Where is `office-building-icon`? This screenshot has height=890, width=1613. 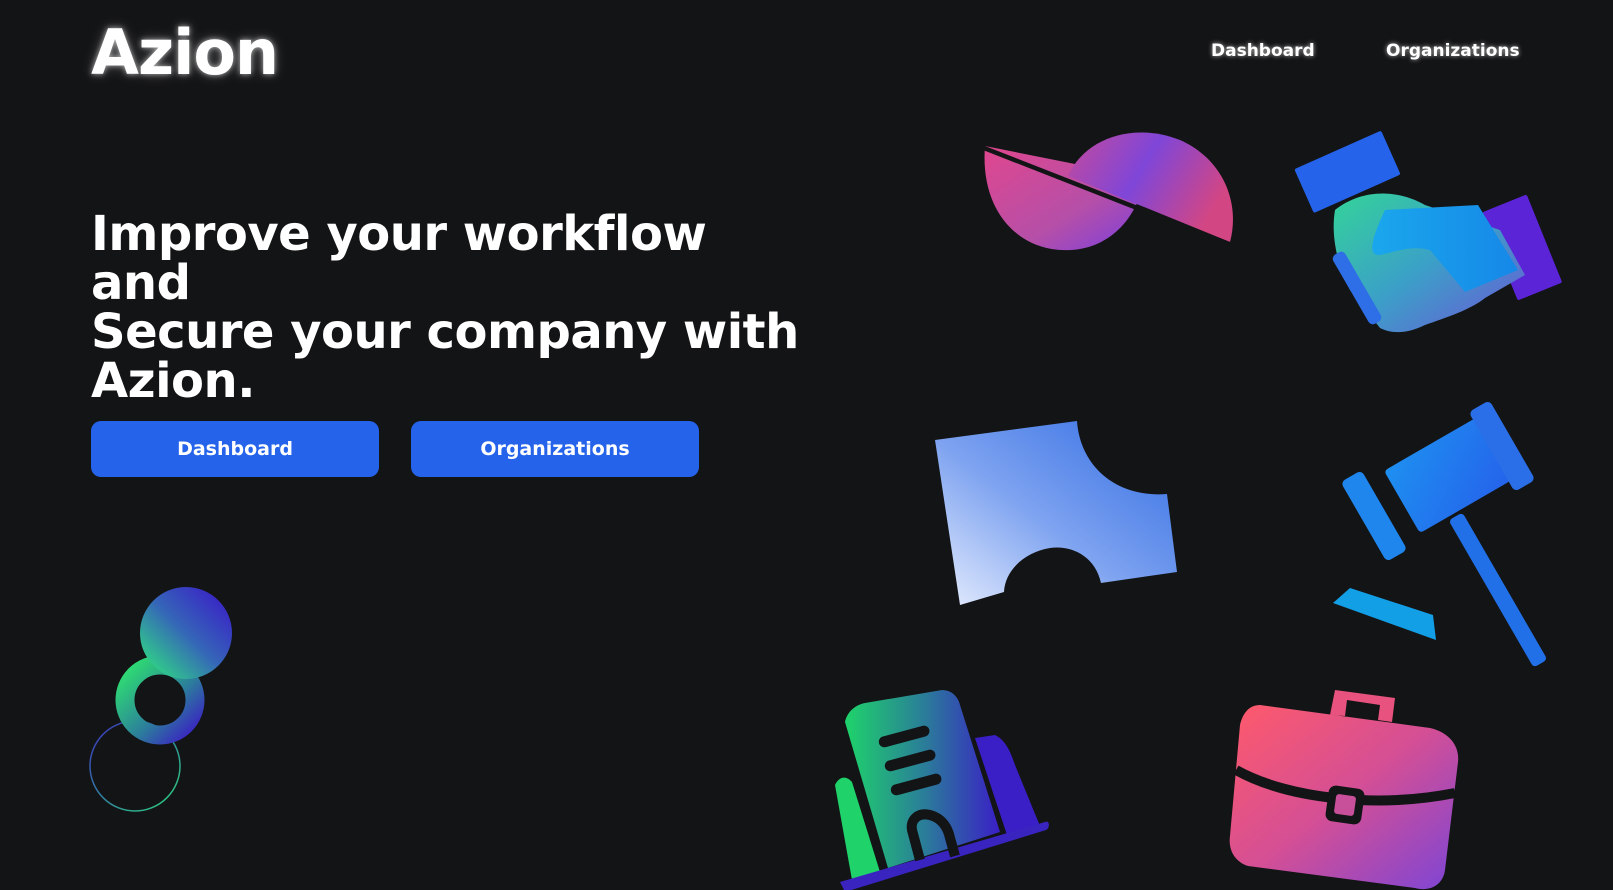
office-building-icon is located at coordinates (942, 790).